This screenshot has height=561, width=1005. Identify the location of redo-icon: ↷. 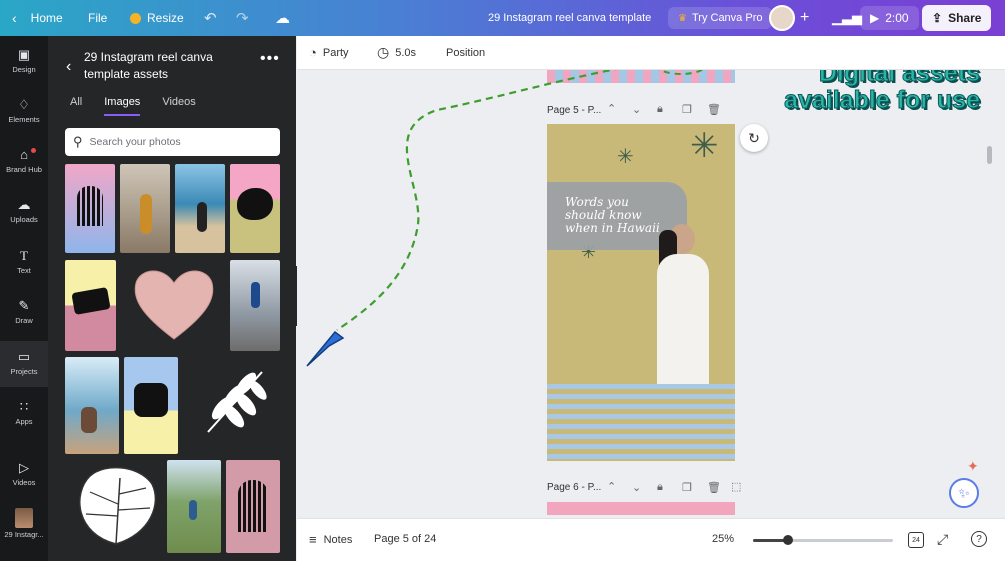
(242, 18).